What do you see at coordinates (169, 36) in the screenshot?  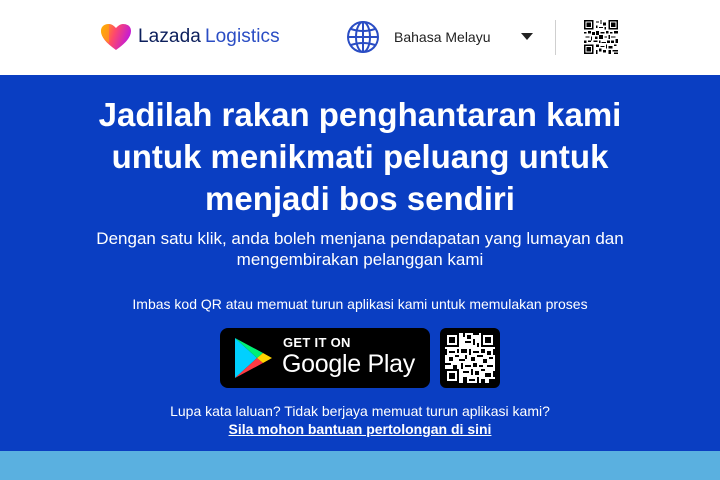 I see `logo-brand-name: Lazada` at bounding box center [169, 36].